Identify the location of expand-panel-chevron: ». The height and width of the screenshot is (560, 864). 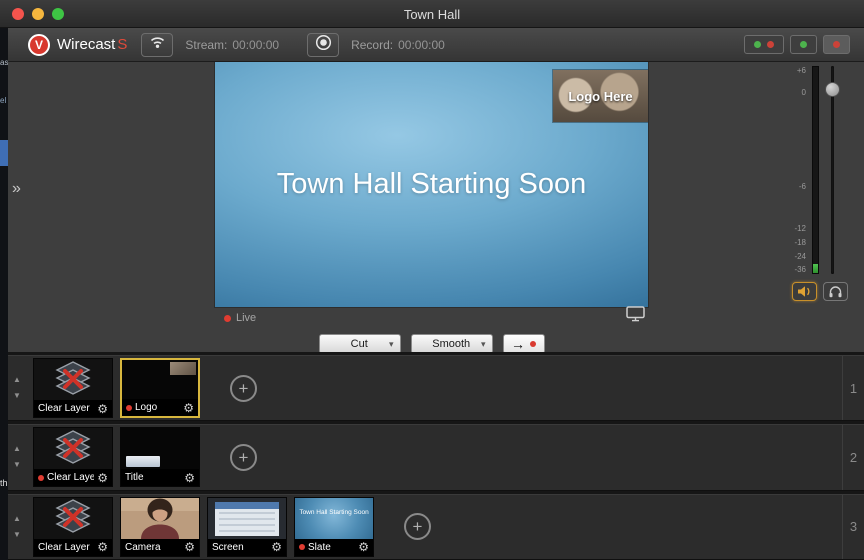
(16, 189).